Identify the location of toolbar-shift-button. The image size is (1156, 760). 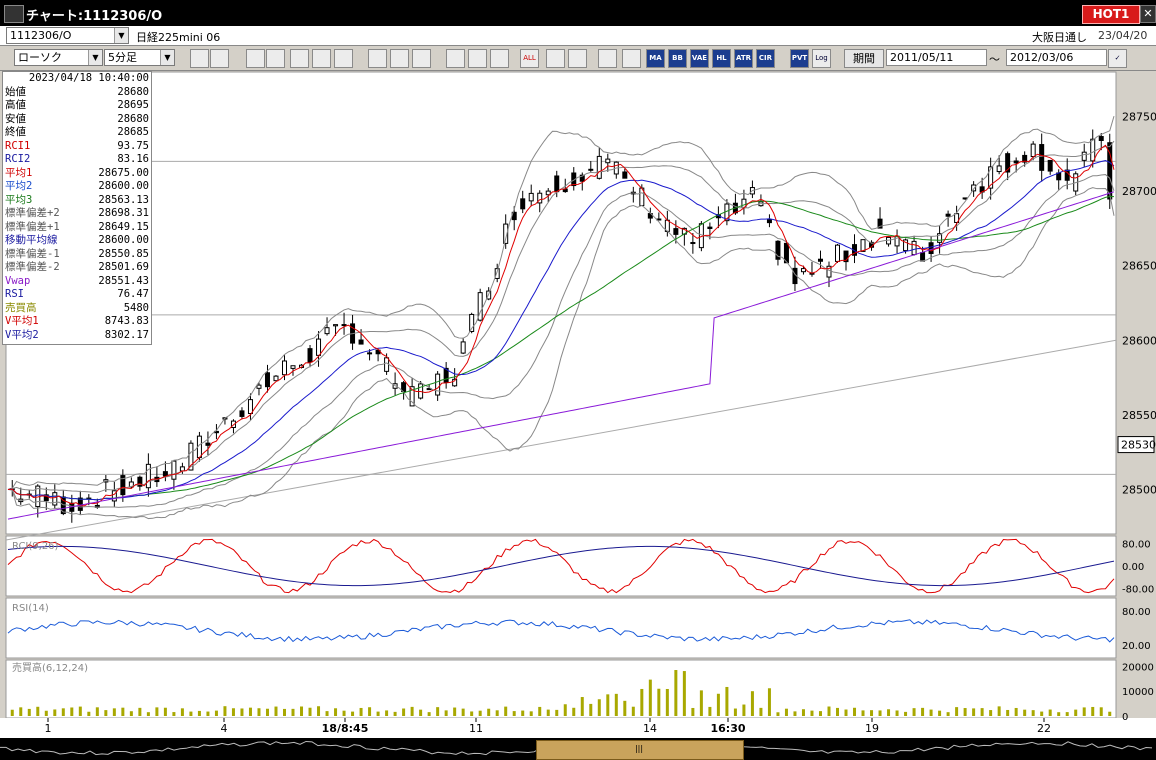
(275, 58).